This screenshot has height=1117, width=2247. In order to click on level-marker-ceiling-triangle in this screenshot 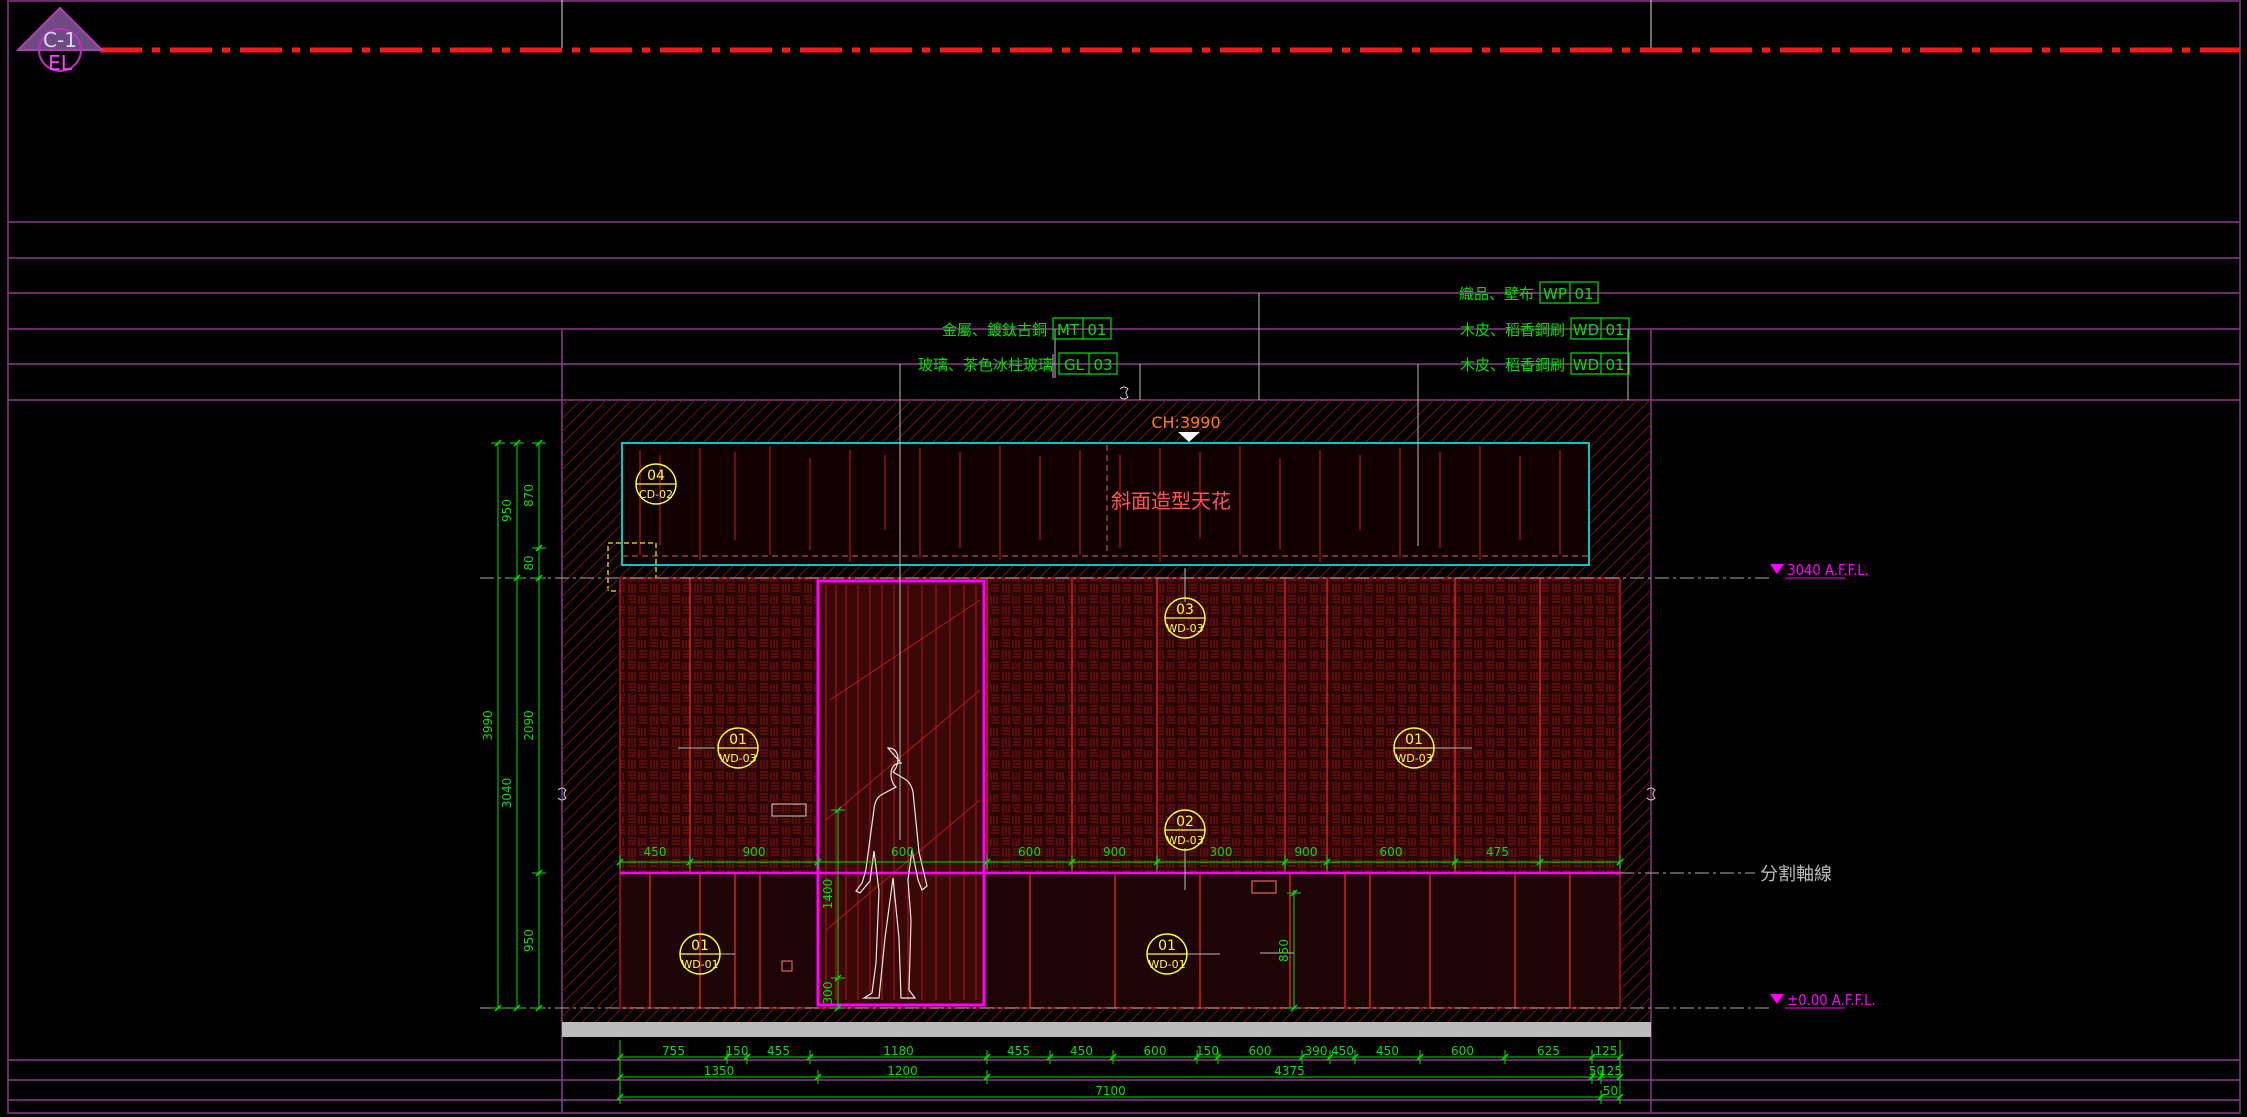, I will do `click(1777, 569)`.